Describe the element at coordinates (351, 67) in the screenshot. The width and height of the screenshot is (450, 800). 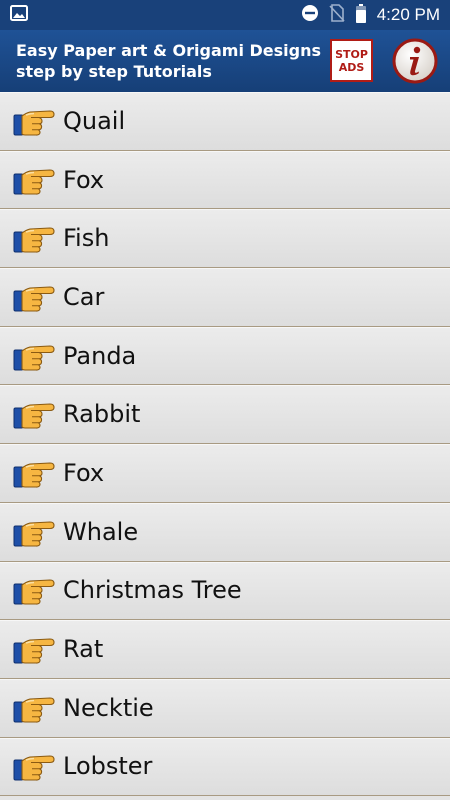
I see `stop-ads-label-2: ADS` at that location.